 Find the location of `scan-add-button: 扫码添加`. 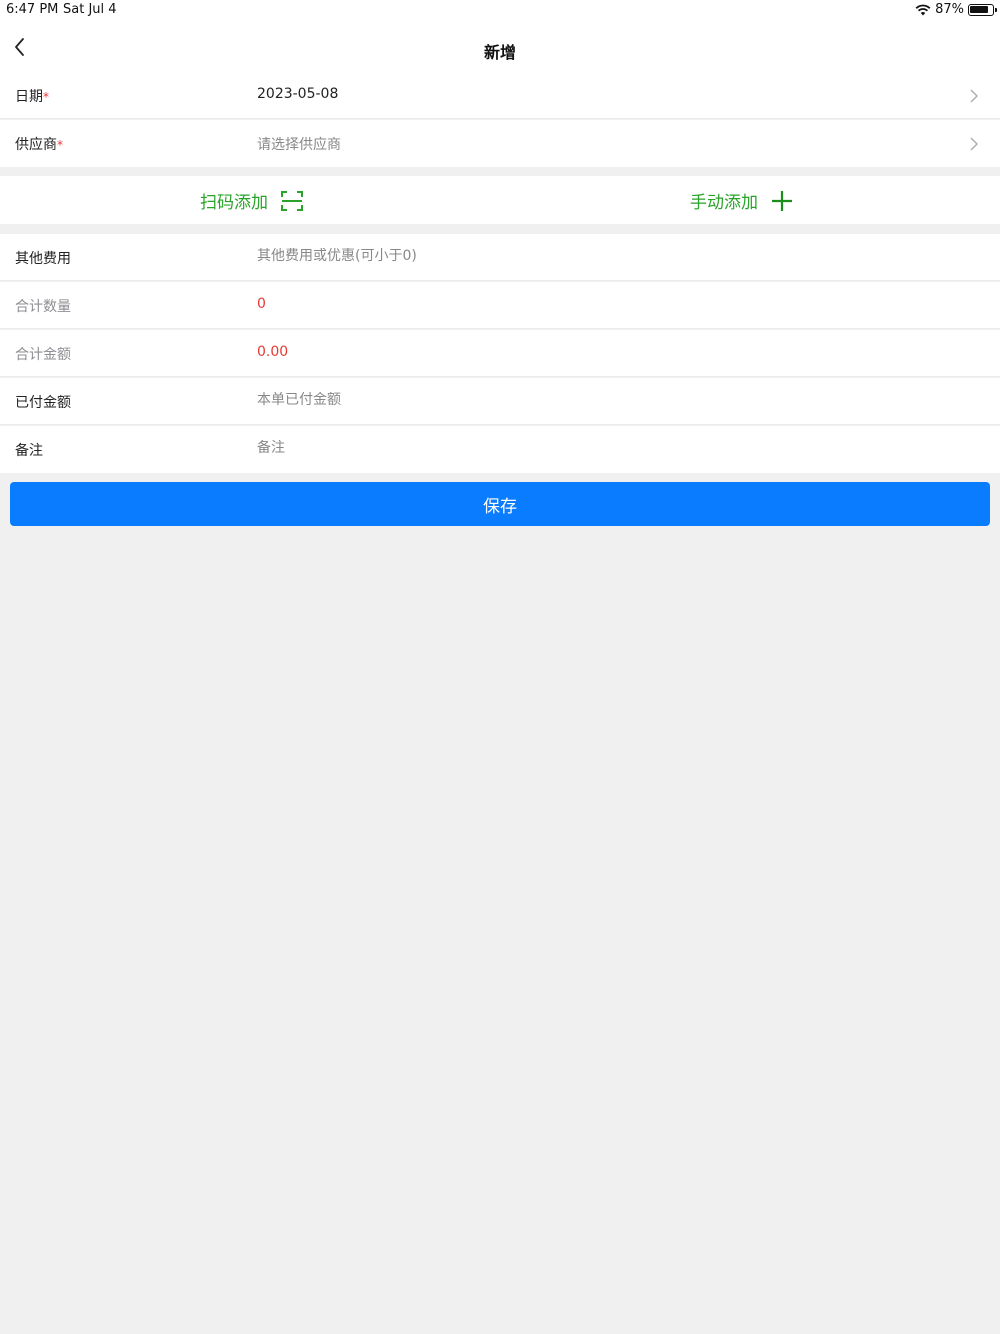

scan-add-button: 扫码添加 is located at coordinates (252, 200).